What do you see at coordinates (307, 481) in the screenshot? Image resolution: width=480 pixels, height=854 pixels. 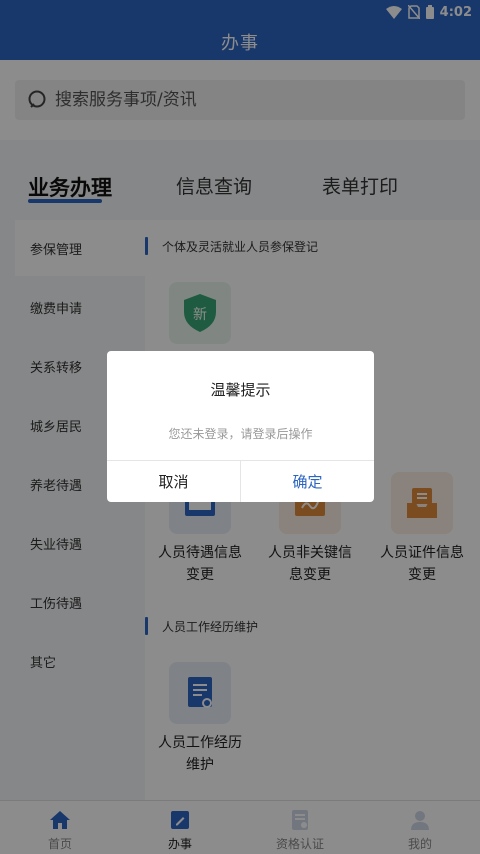 I see `confirm-button: 确定` at bounding box center [307, 481].